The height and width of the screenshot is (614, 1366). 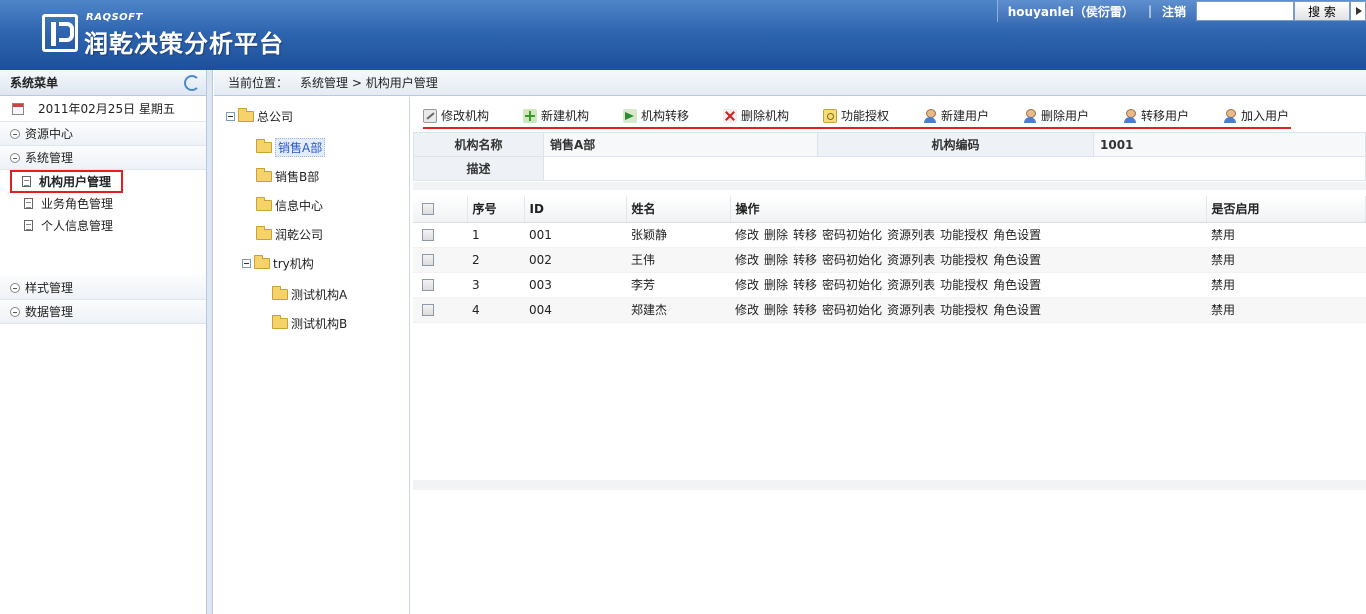 What do you see at coordinates (210, 342) in the screenshot?
I see `panel-splitter` at bounding box center [210, 342].